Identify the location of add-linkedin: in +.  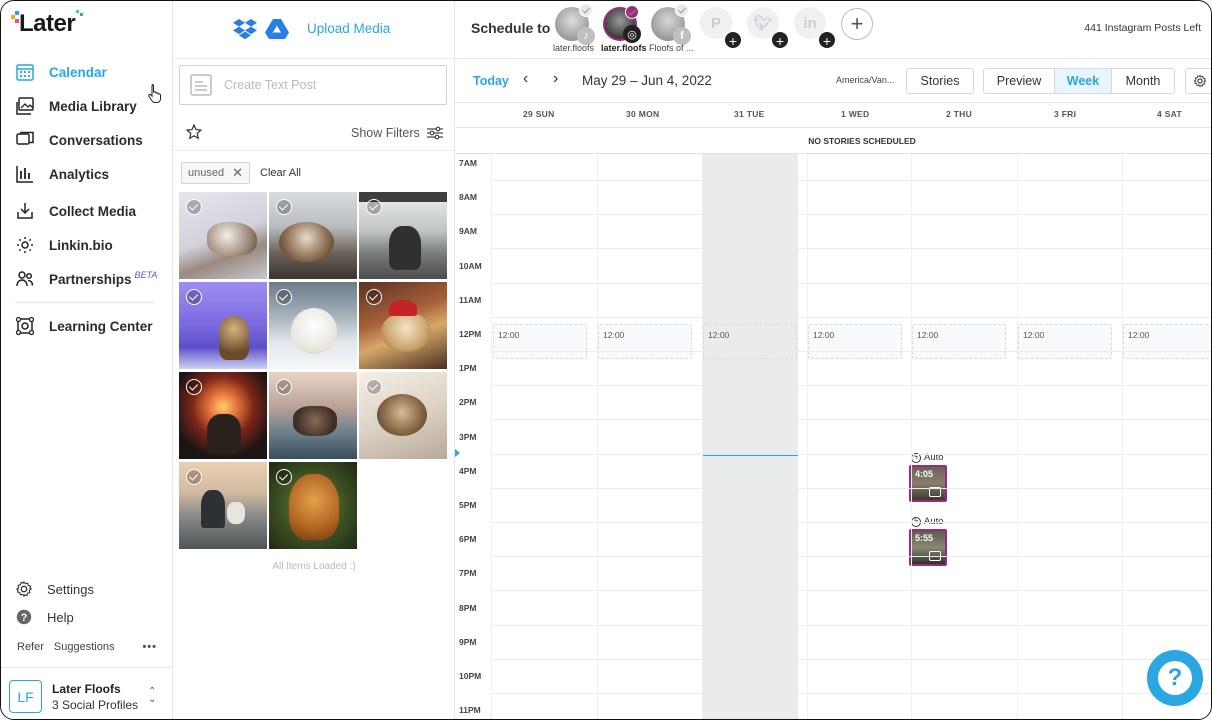
(815, 28).